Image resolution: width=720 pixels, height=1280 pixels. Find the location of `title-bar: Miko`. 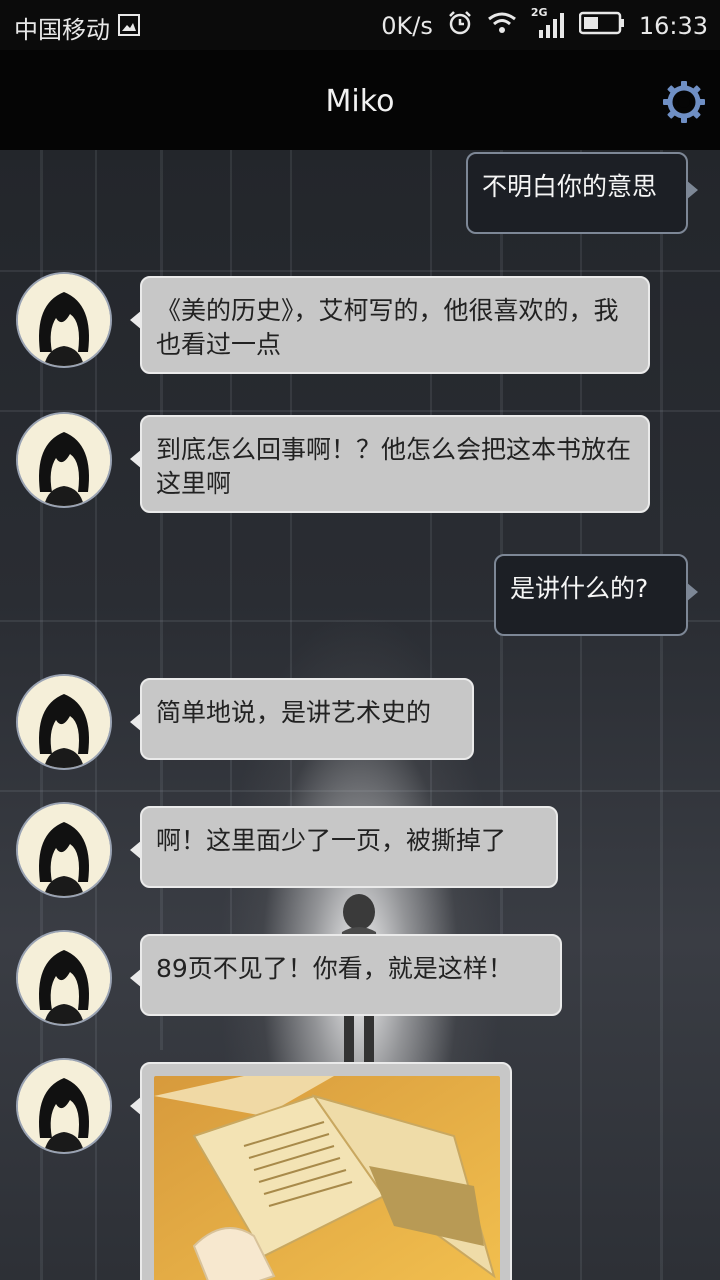

title-bar: Miko is located at coordinates (360, 100).